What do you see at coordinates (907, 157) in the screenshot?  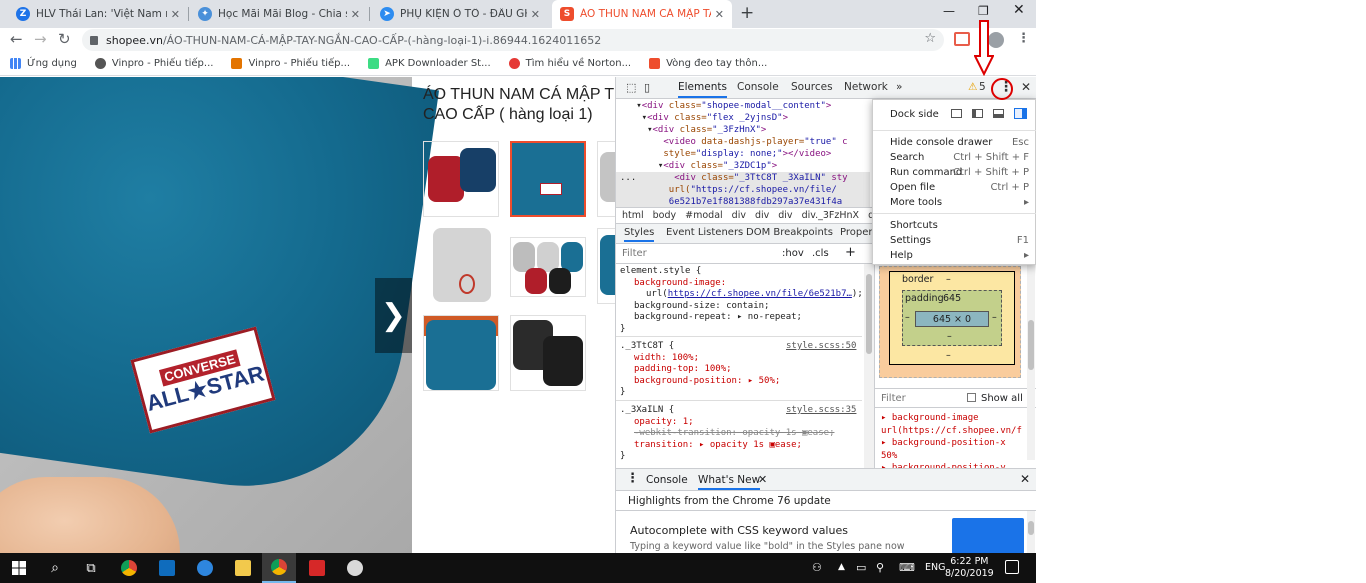 I see `menu-search: Search` at bounding box center [907, 157].